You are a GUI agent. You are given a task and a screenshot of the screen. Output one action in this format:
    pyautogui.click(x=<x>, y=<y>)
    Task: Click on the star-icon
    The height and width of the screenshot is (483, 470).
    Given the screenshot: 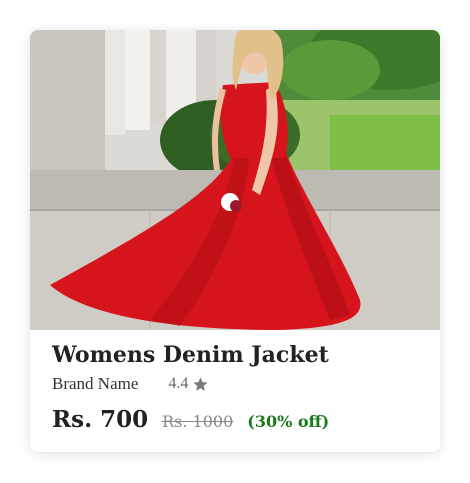 What is the action you would take?
    pyautogui.click(x=200, y=384)
    